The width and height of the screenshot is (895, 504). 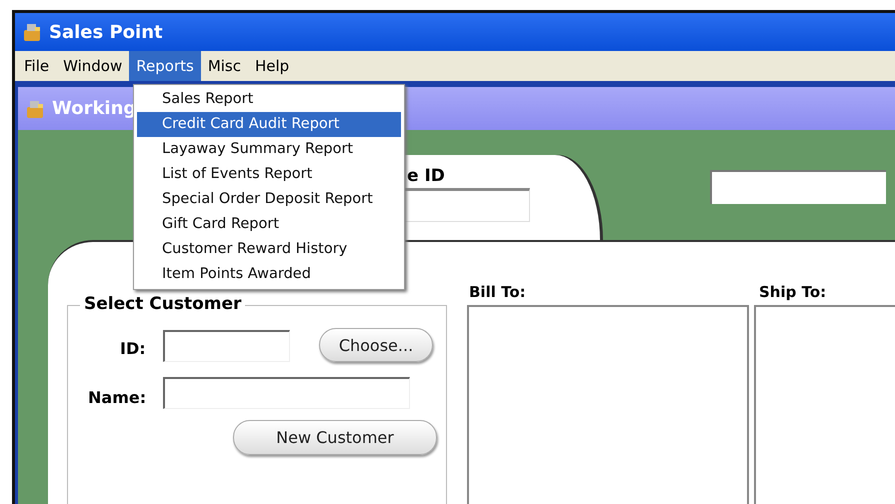 What do you see at coordinates (117, 397) in the screenshot?
I see `field-label: Name:` at bounding box center [117, 397].